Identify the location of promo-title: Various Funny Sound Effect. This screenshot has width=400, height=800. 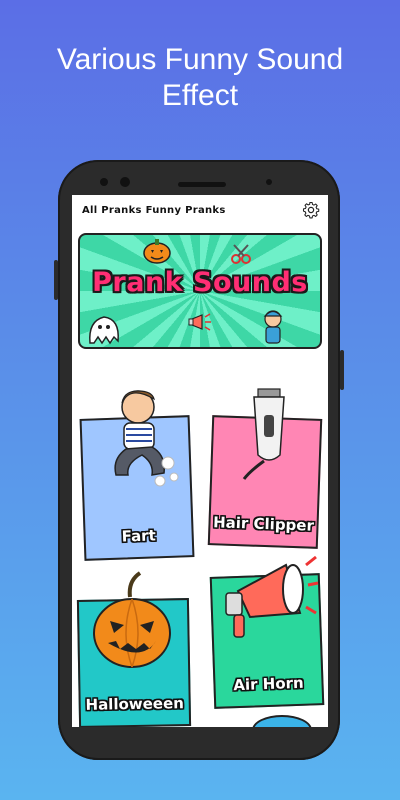
(200, 78).